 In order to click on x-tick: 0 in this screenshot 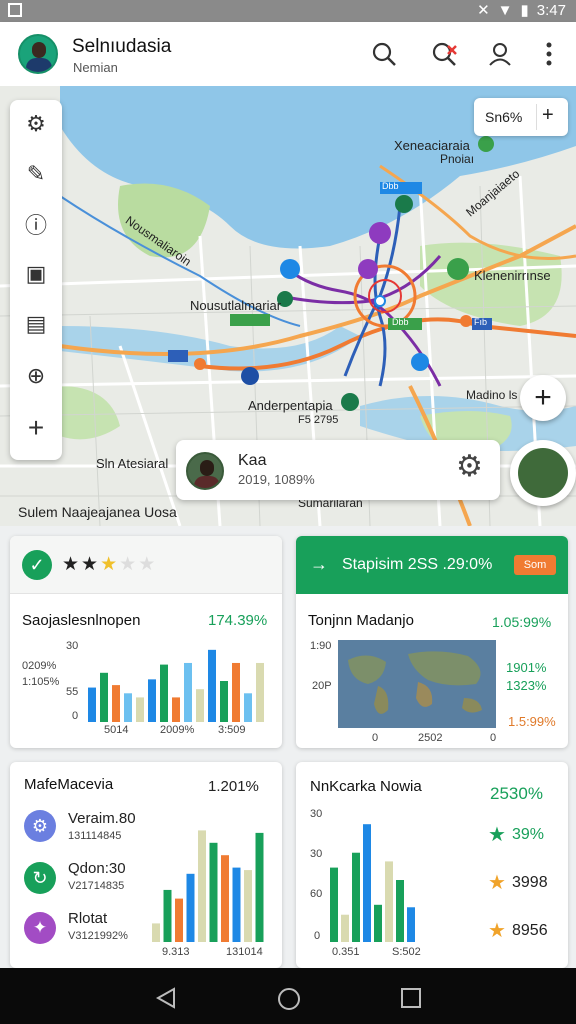, I will do `click(493, 738)`.